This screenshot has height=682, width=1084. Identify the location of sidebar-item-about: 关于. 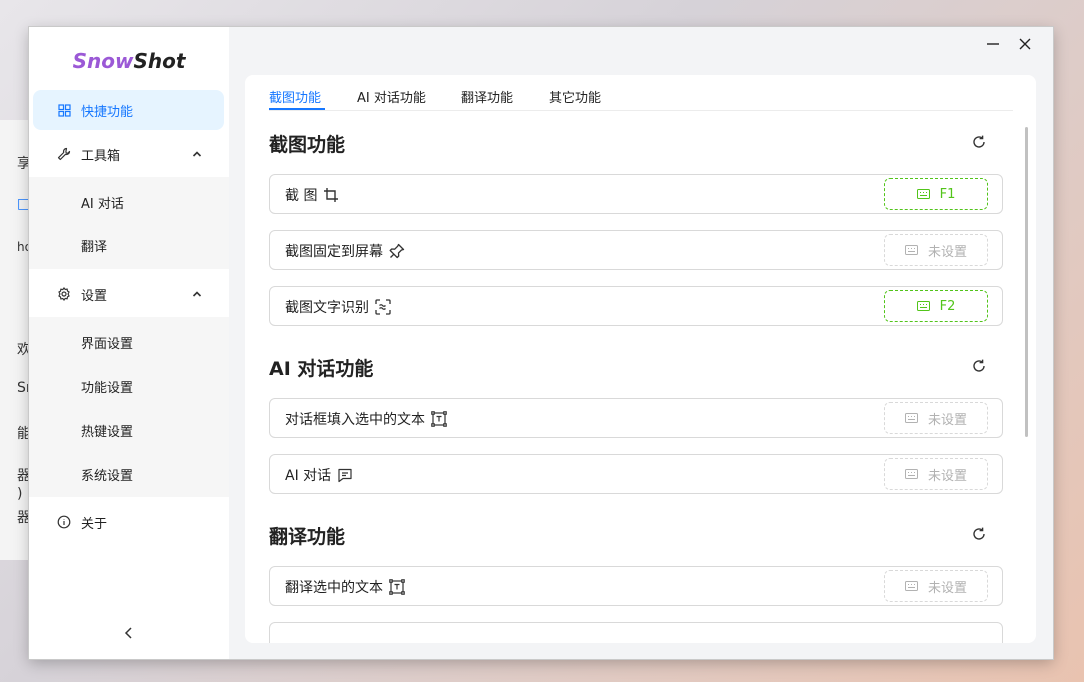
(128, 522).